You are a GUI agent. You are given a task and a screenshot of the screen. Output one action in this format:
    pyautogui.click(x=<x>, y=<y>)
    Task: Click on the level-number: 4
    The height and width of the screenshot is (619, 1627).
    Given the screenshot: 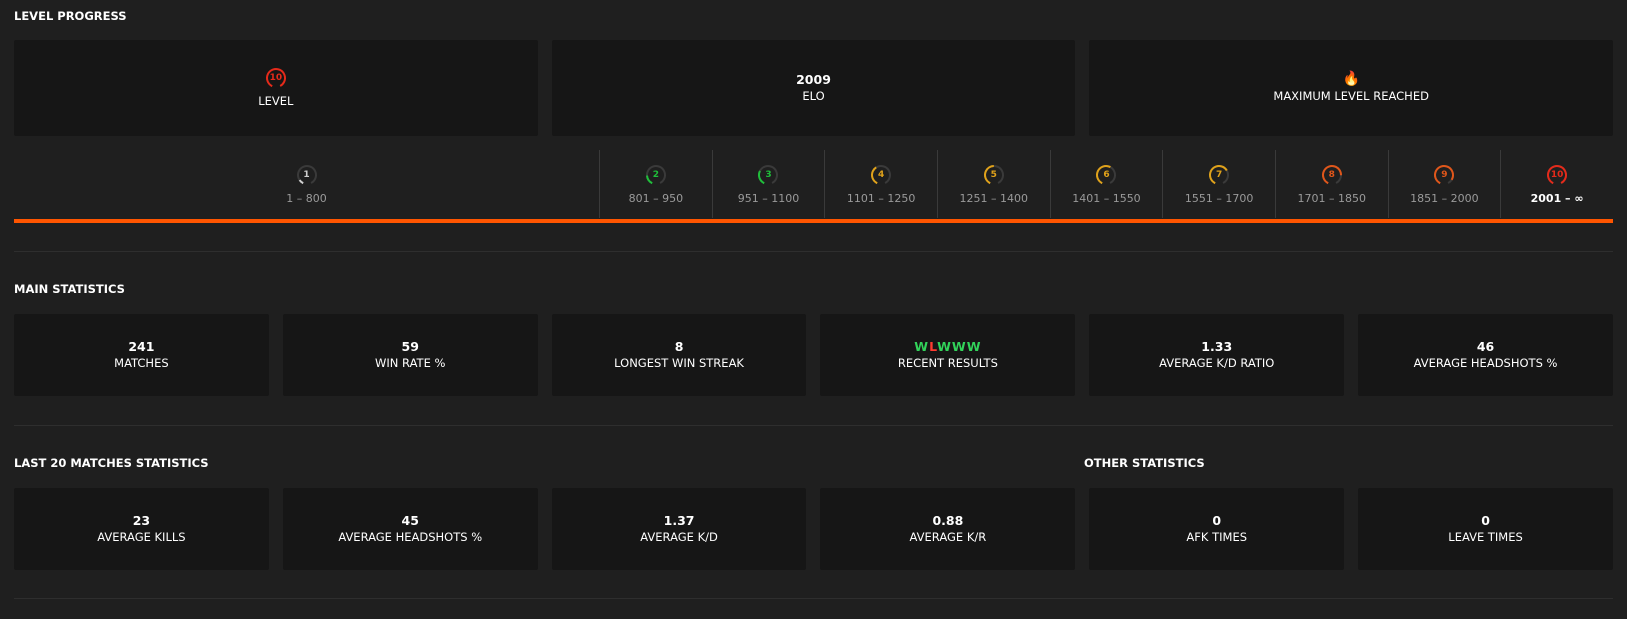 What is the action you would take?
    pyautogui.click(x=881, y=174)
    